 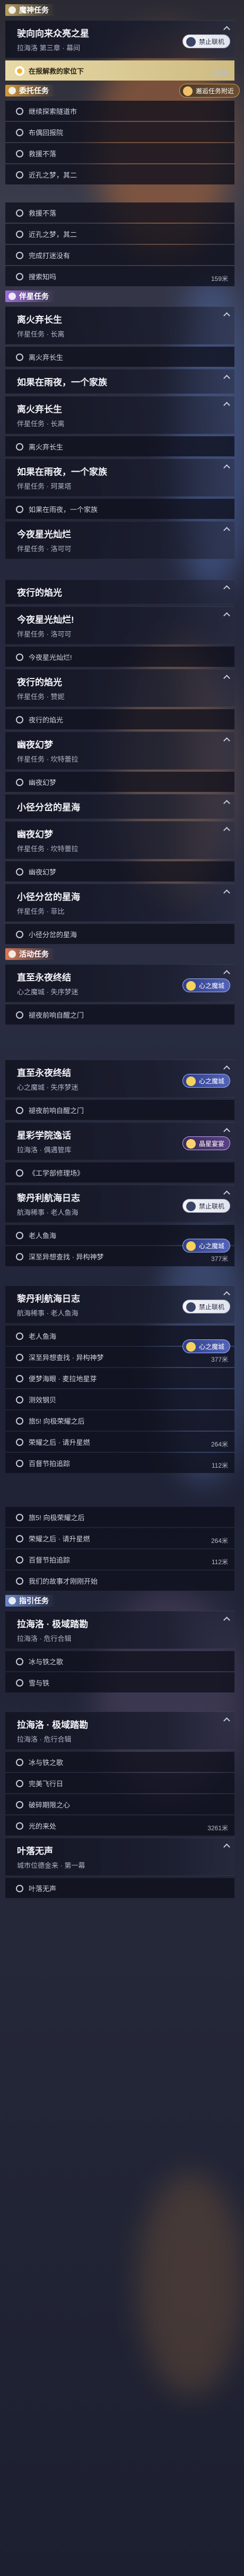 What do you see at coordinates (122, 91) in the screenshot?
I see `section-header-world: 委托任务 邂逅任务附近` at bounding box center [122, 91].